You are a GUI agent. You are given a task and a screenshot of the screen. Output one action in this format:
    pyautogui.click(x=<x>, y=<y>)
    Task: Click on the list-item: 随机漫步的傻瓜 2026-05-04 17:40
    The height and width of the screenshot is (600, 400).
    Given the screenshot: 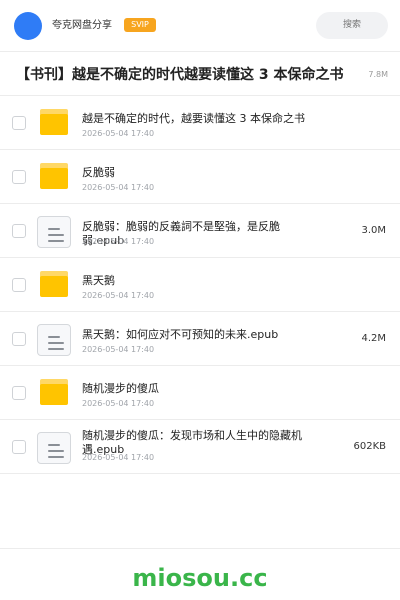 What is the action you would take?
    pyautogui.click(x=200, y=393)
    